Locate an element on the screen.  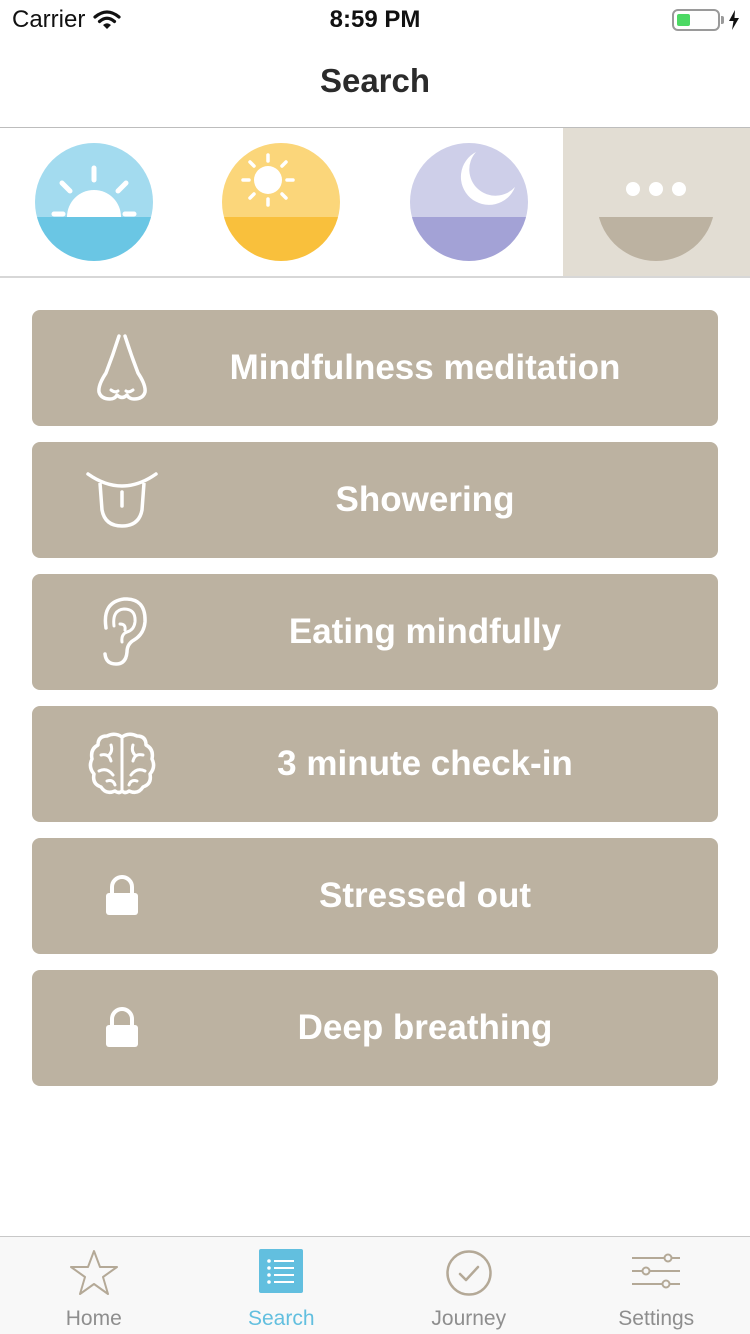
battery-indicator is located at coordinates (706, 20).